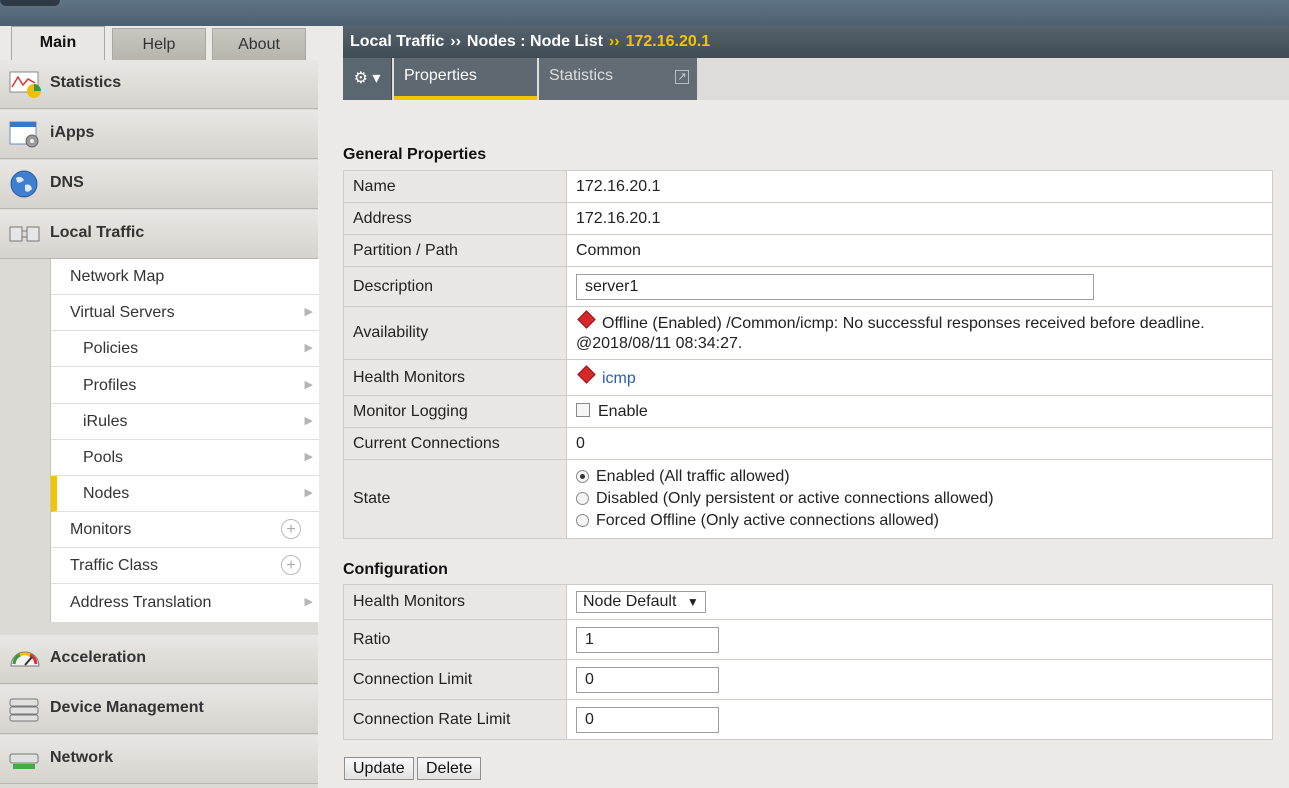 This screenshot has width=1289, height=788. What do you see at coordinates (117, 276) in the screenshot?
I see `sidebar-item-label: Network Map` at bounding box center [117, 276].